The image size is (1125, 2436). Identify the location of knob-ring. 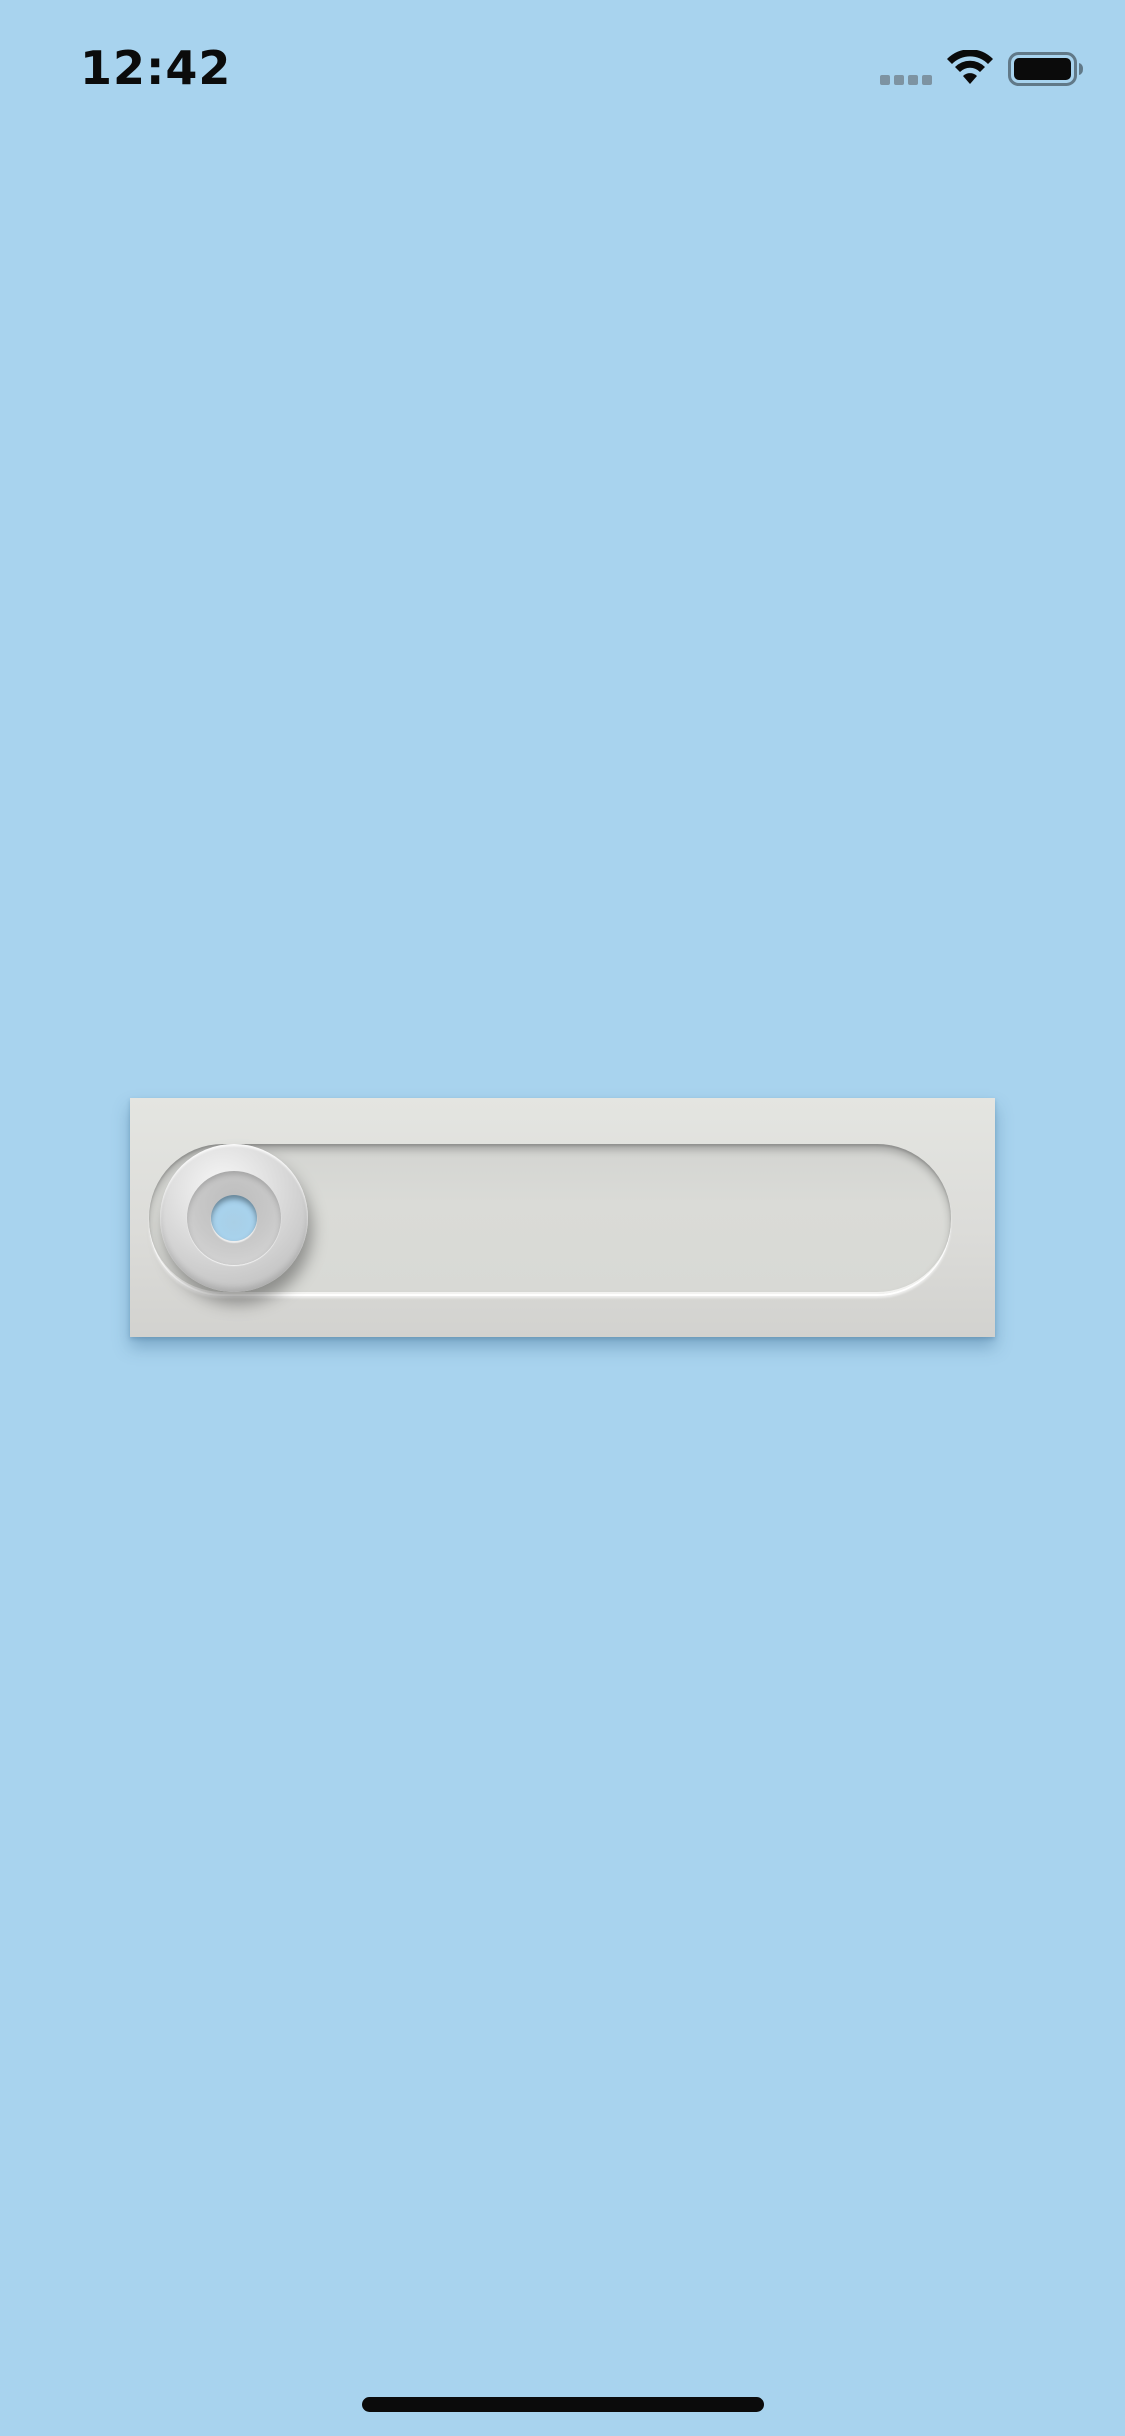
(234, 1218).